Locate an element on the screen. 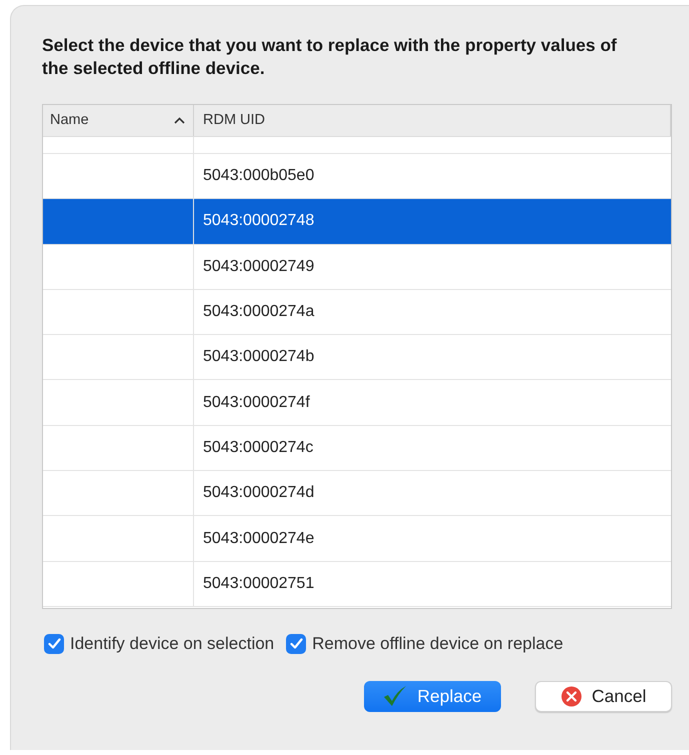 The height and width of the screenshot is (755, 689). uid-cell-text: 5043:0000274a is located at coordinates (258, 312).